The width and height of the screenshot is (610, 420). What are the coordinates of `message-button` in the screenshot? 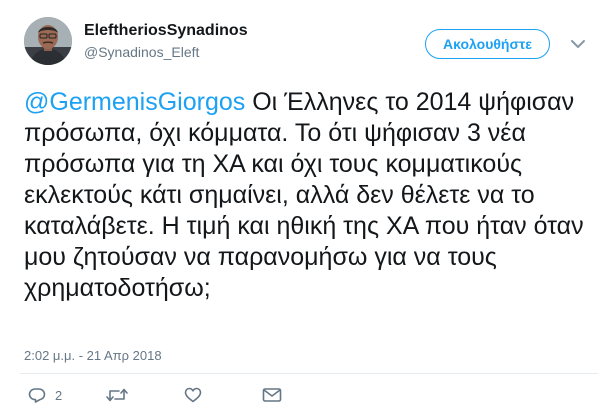 It's located at (272, 395).